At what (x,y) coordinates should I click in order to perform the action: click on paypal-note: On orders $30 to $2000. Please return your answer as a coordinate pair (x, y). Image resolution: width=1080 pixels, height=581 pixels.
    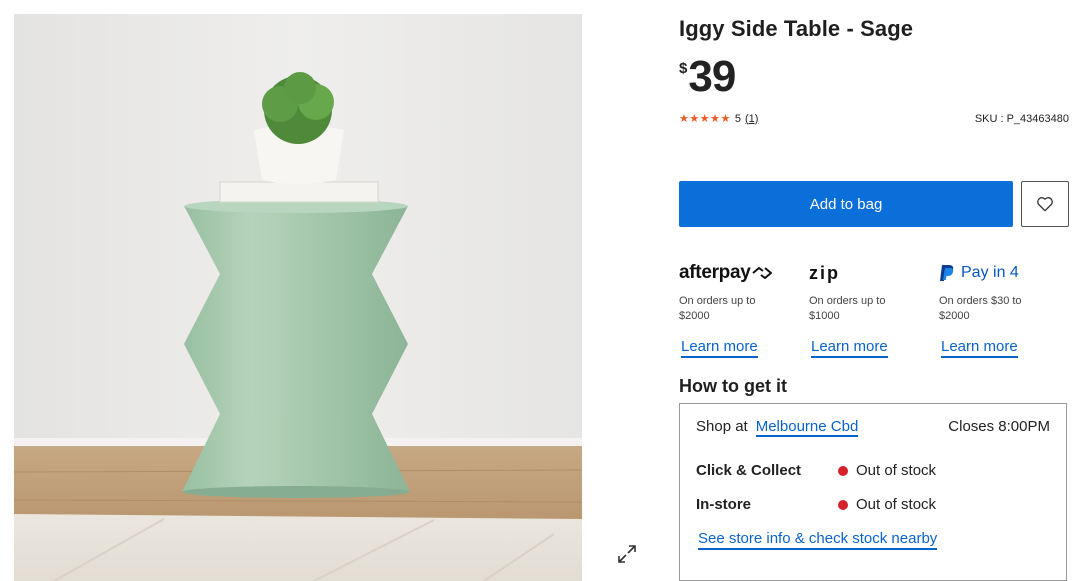
    Looking at the image, I should click on (980, 308).